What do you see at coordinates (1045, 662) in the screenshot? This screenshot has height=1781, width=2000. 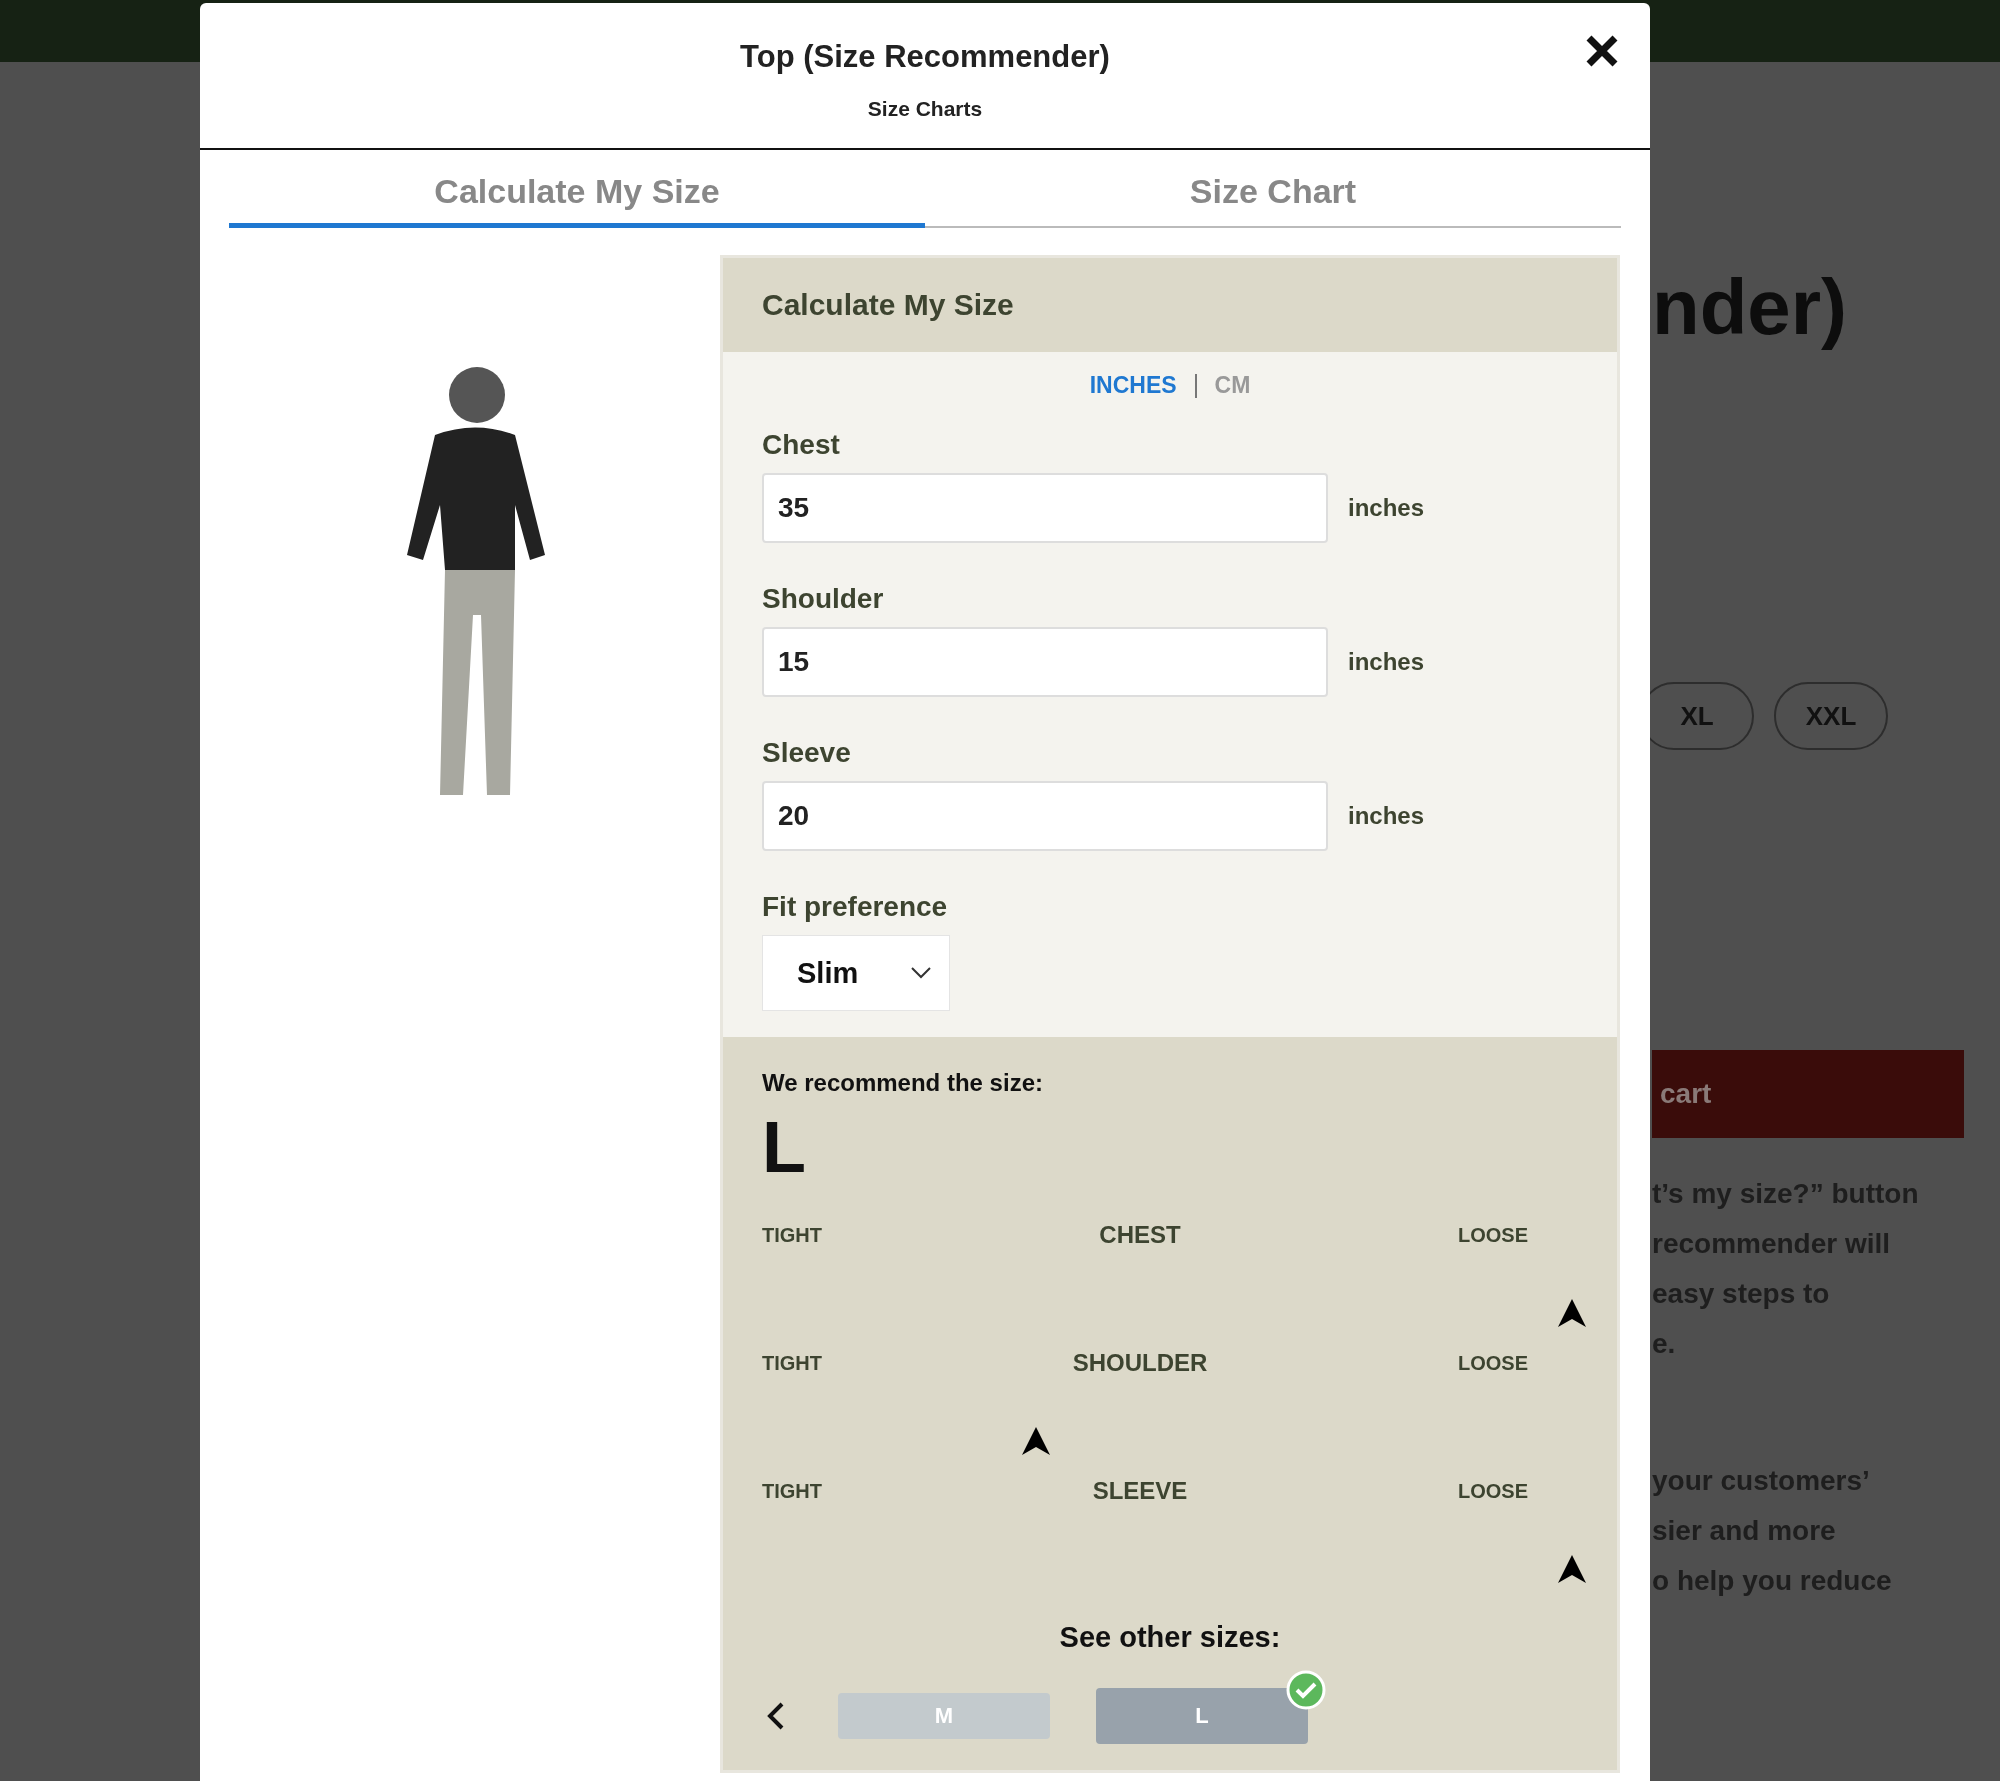 I see `measurement-field: 15` at bounding box center [1045, 662].